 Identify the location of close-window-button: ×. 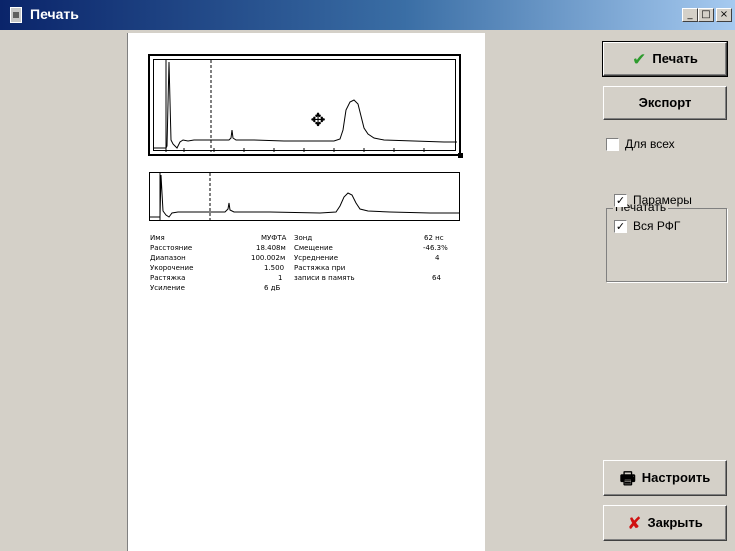
(724, 15).